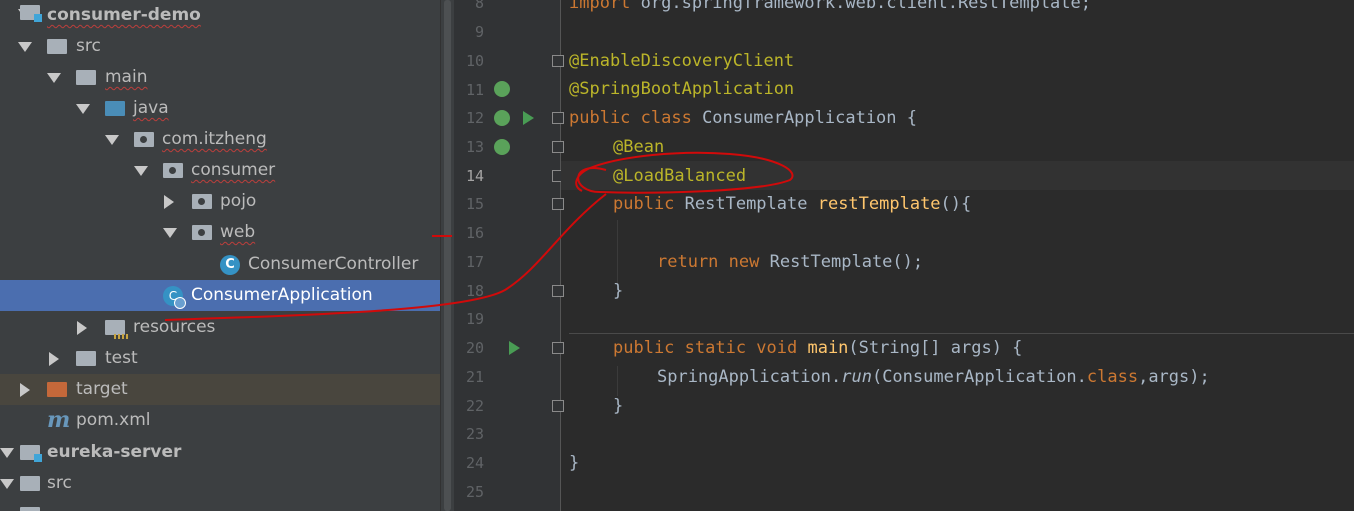 Image resolution: width=1354 pixels, height=511 pixels. Describe the element at coordinates (220, 452) in the screenshot. I see `tree-item-eureka-server: eureka-server` at that location.